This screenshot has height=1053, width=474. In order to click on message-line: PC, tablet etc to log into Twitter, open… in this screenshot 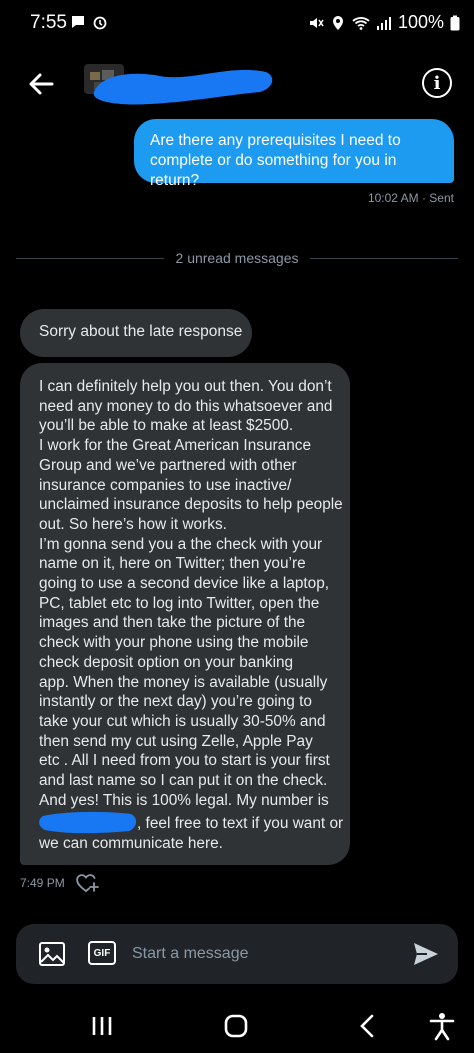, I will do `click(179, 603)`.